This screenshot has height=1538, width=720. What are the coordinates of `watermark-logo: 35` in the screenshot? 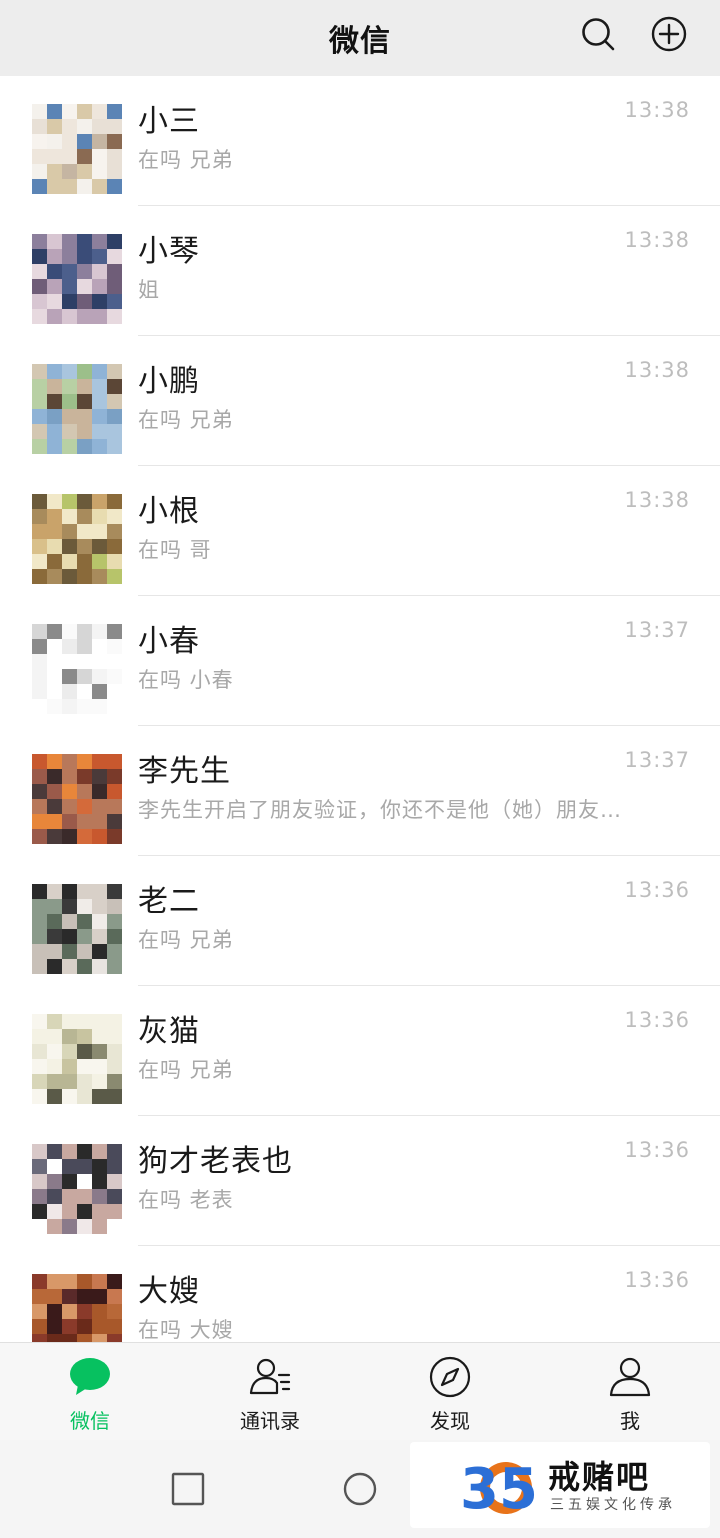 It's located at (498, 1488).